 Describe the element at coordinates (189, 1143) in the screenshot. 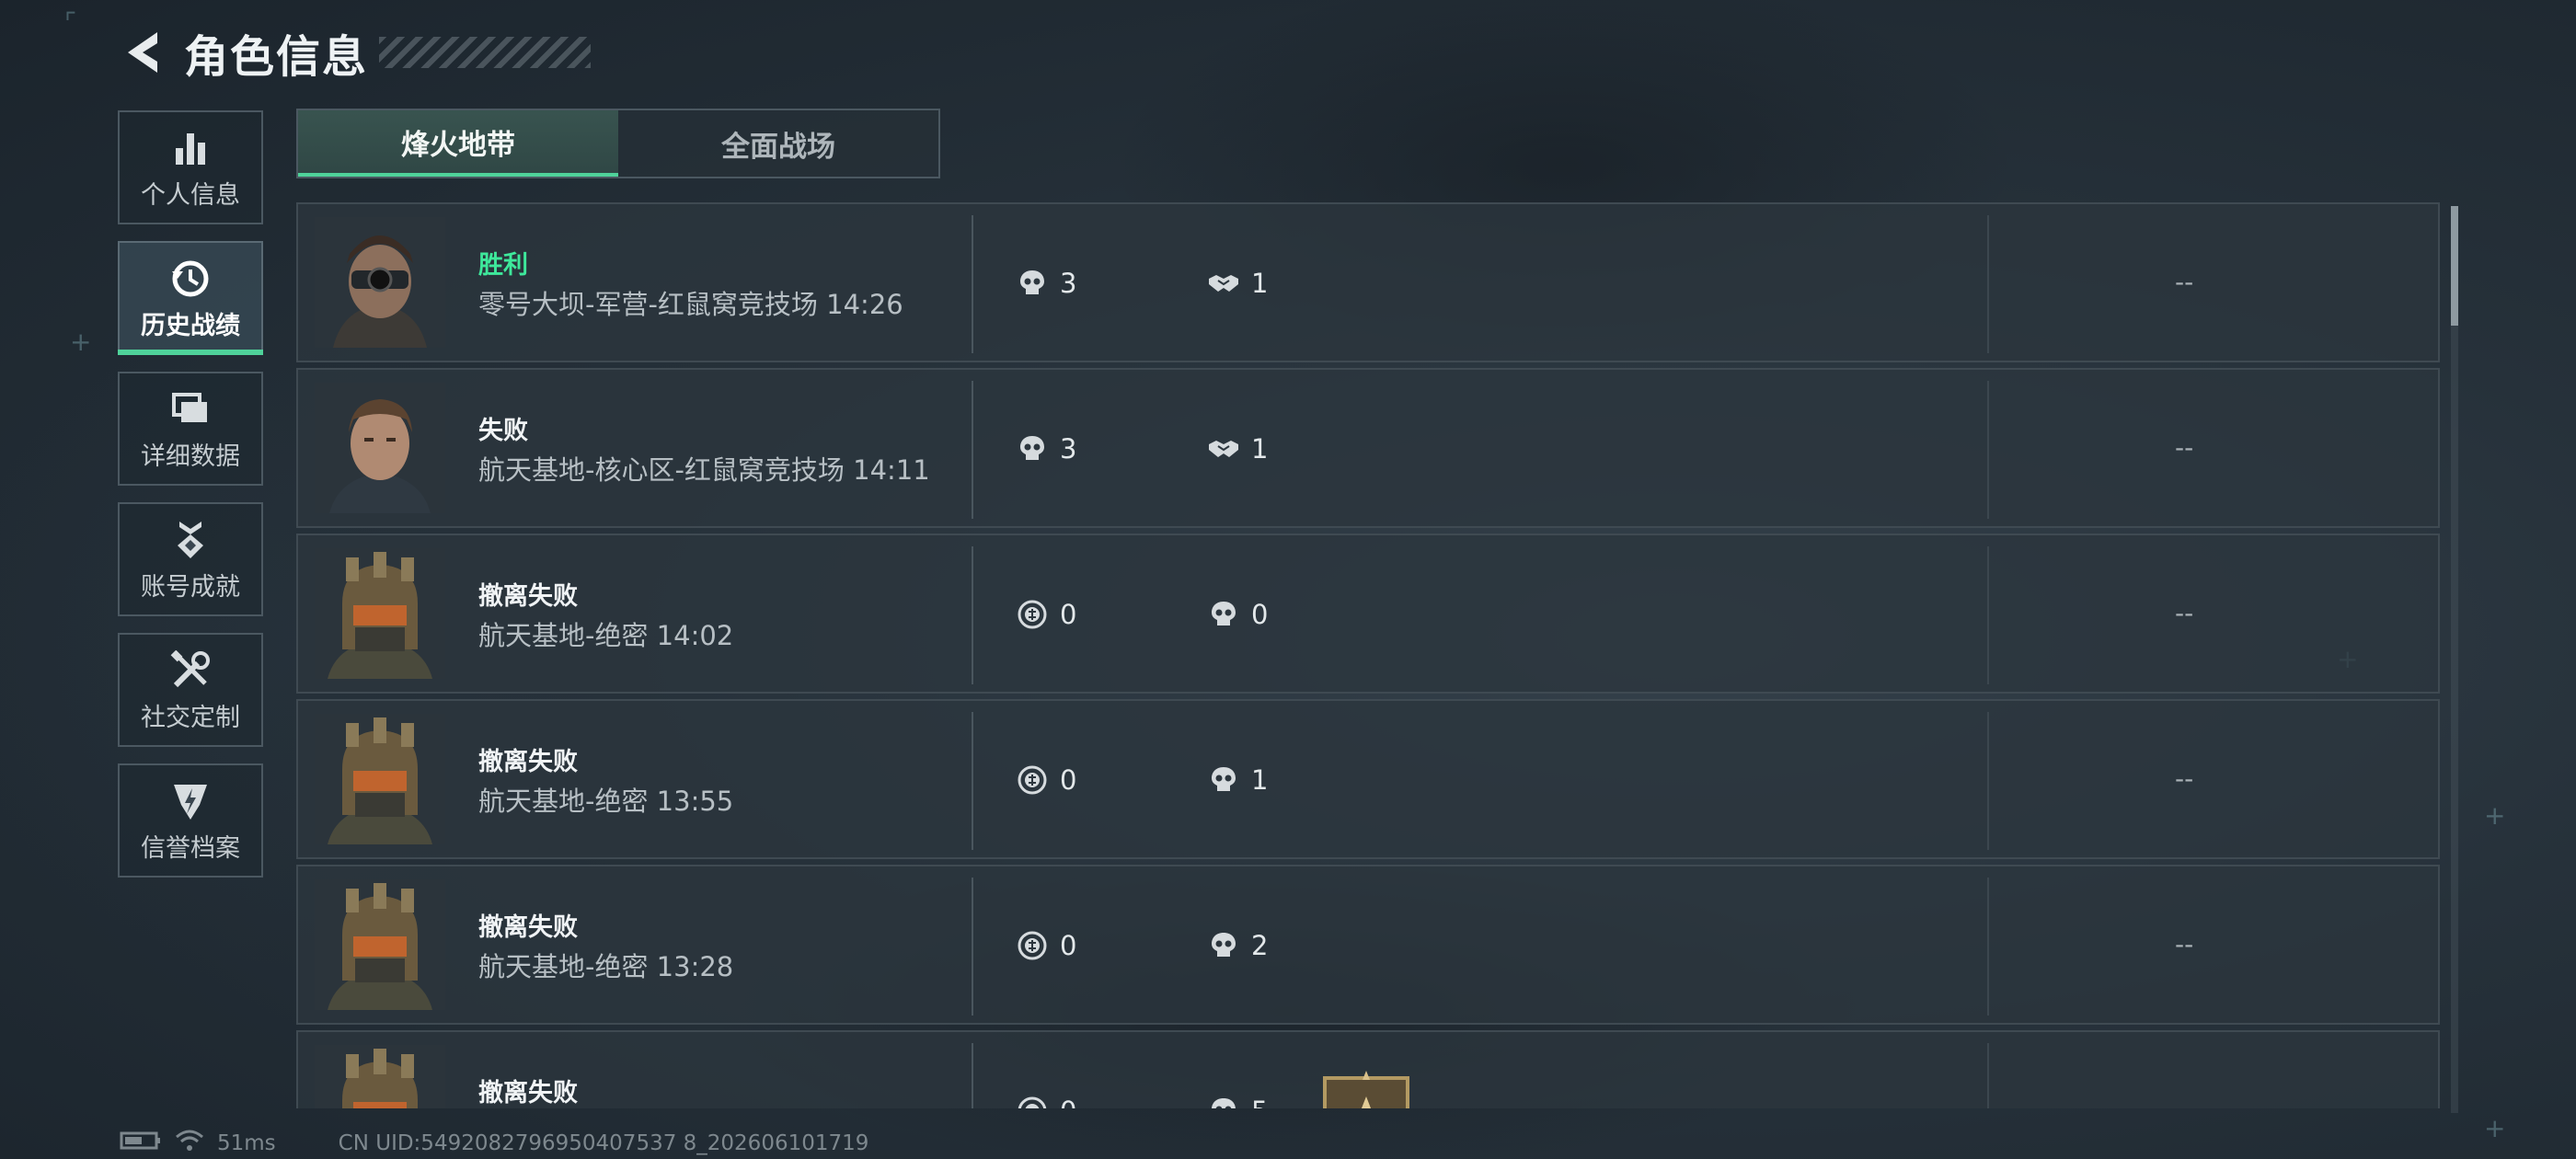

I see `wifi-icon` at that location.